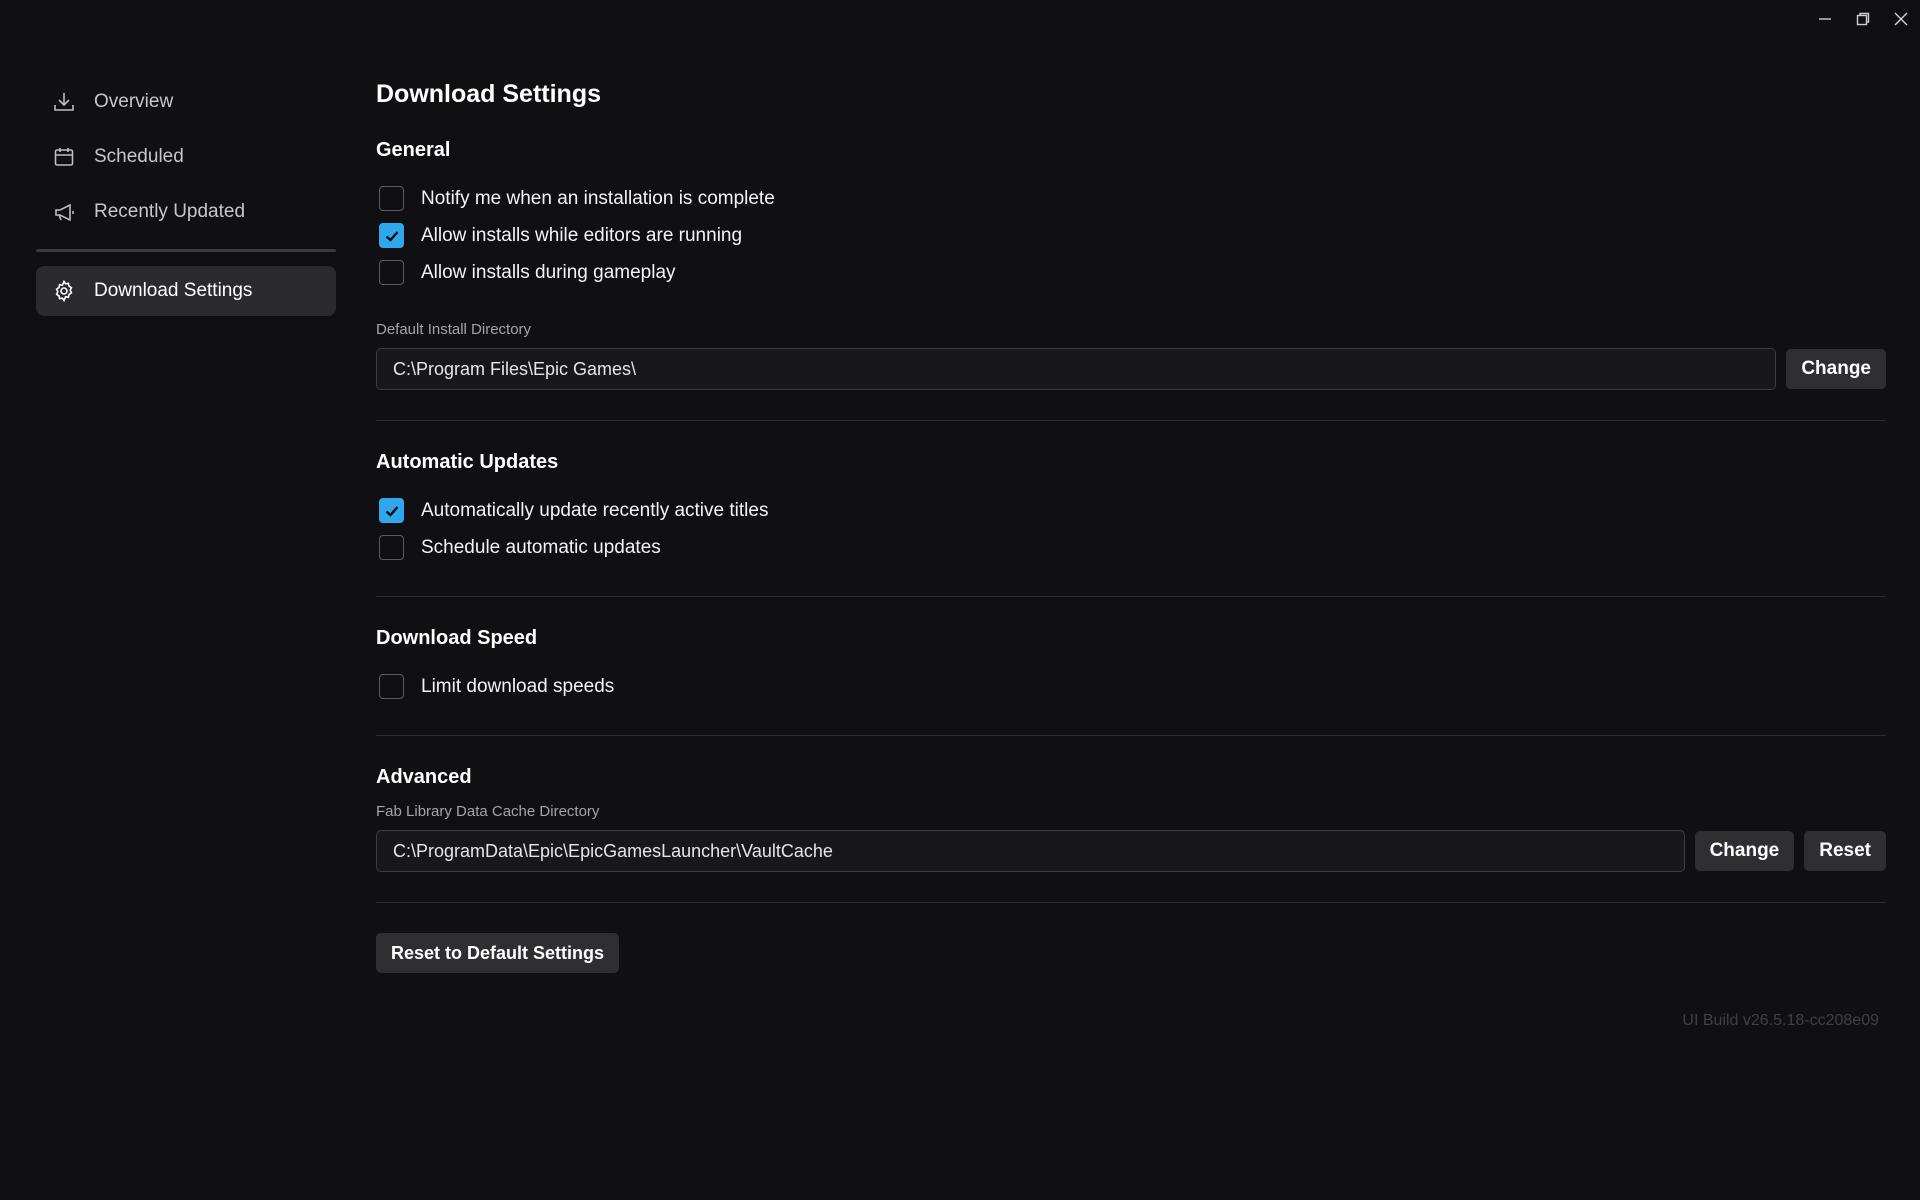  Describe the element at coordinates (488, 811) in the screenshot. I see `cache-directory-label: Fab Library Data Cache Directory` at that location.